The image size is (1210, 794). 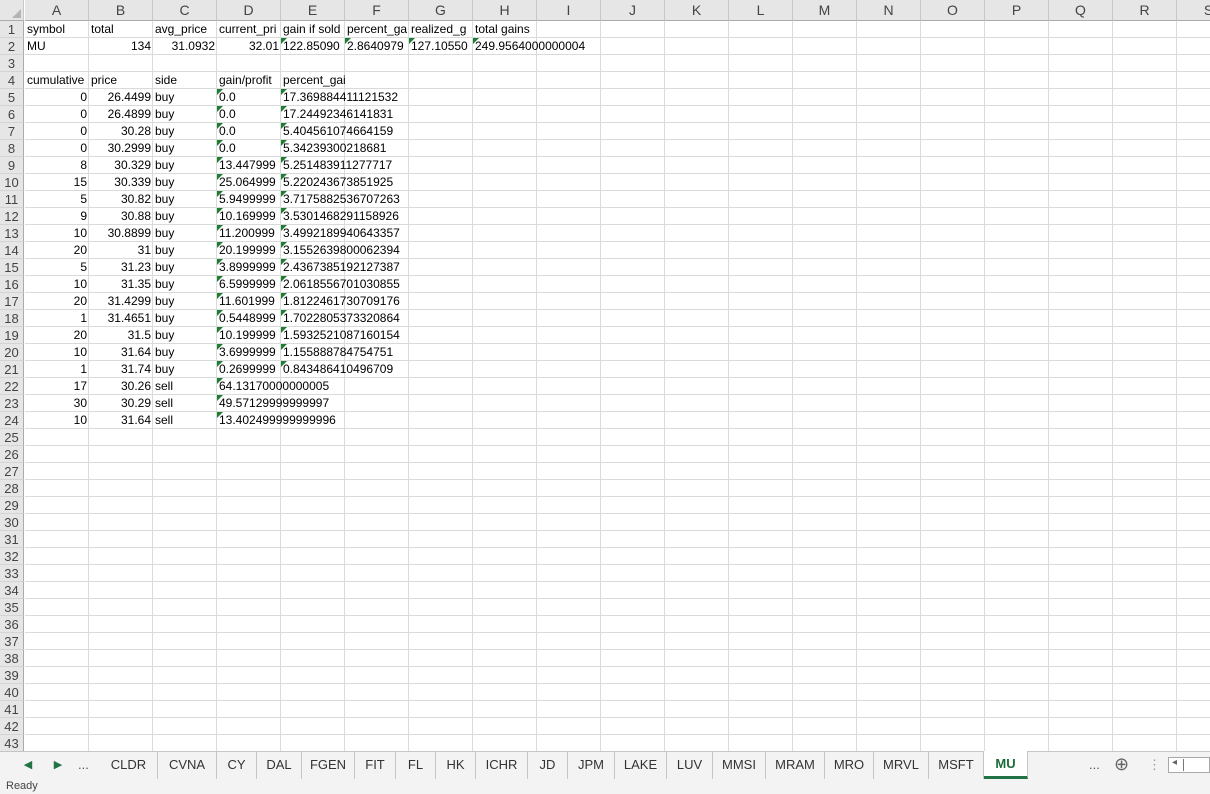 What do you see at coordinates (121, 335) in the screenshot?
I see `cell-b19: 31.5` at bounding box center [121, 335].